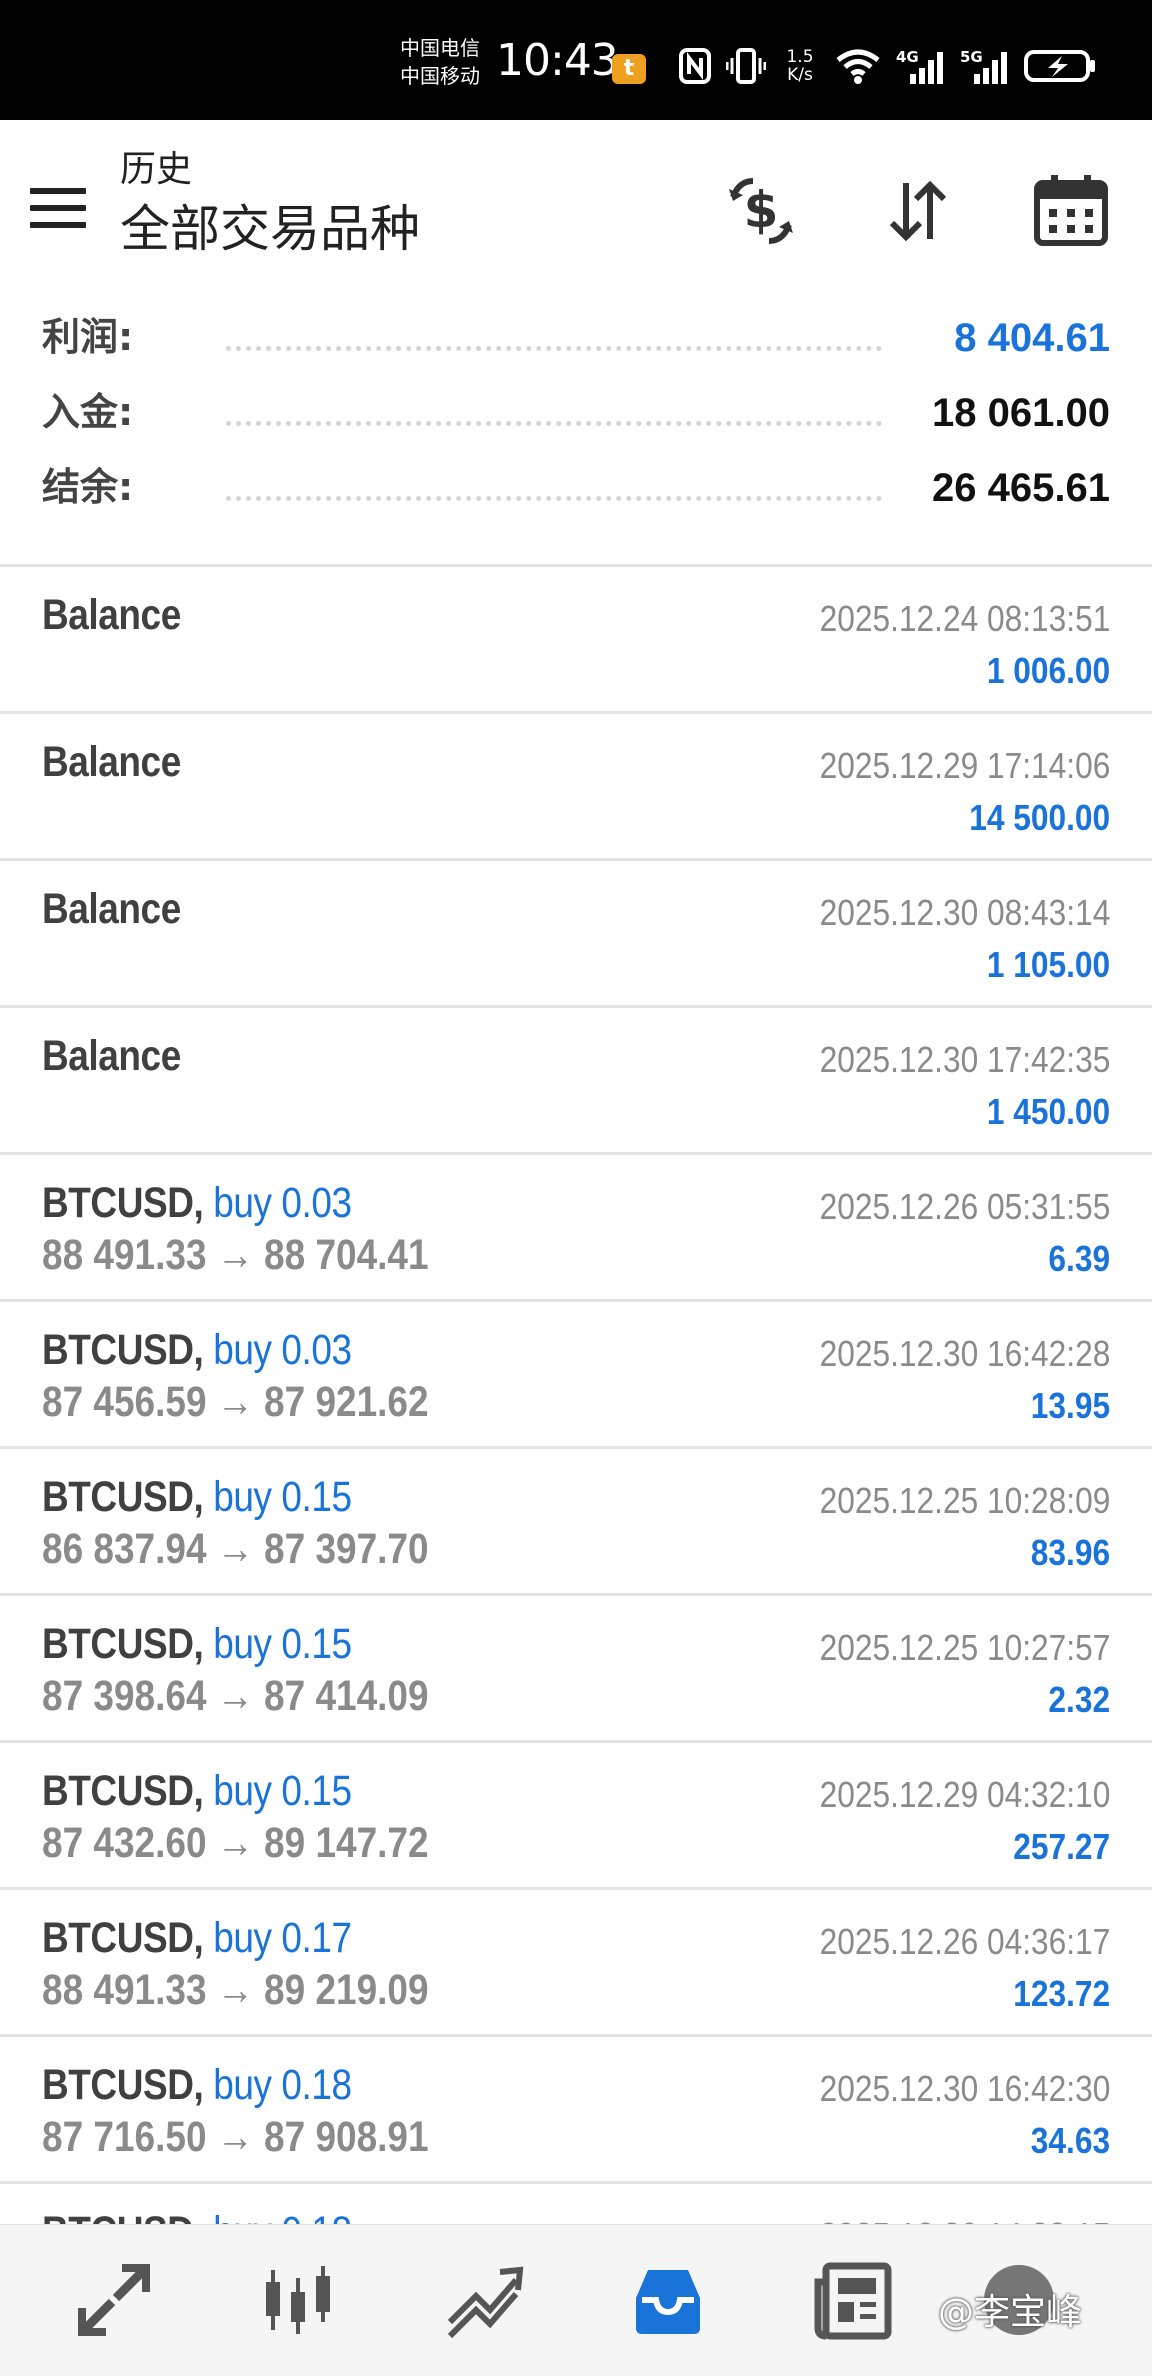 The width and height of the screenshot is (1152, 2376). I want to click on news-icon, so click(853, 2301).